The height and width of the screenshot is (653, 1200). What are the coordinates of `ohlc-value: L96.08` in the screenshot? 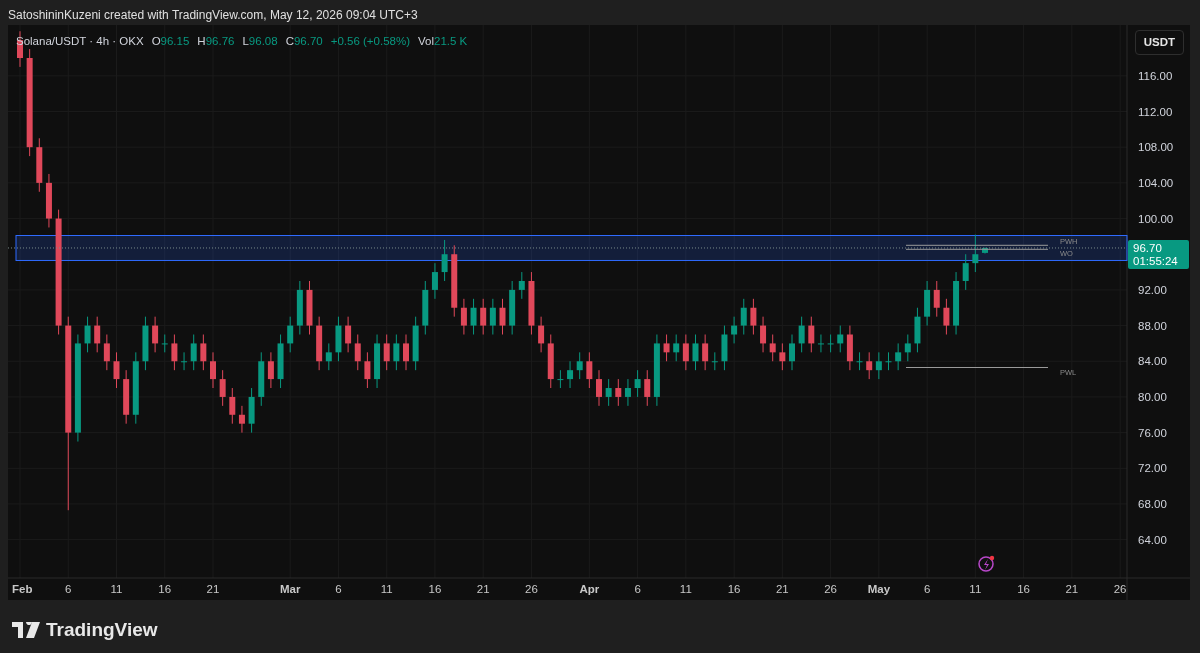 It's located at (260, 41).